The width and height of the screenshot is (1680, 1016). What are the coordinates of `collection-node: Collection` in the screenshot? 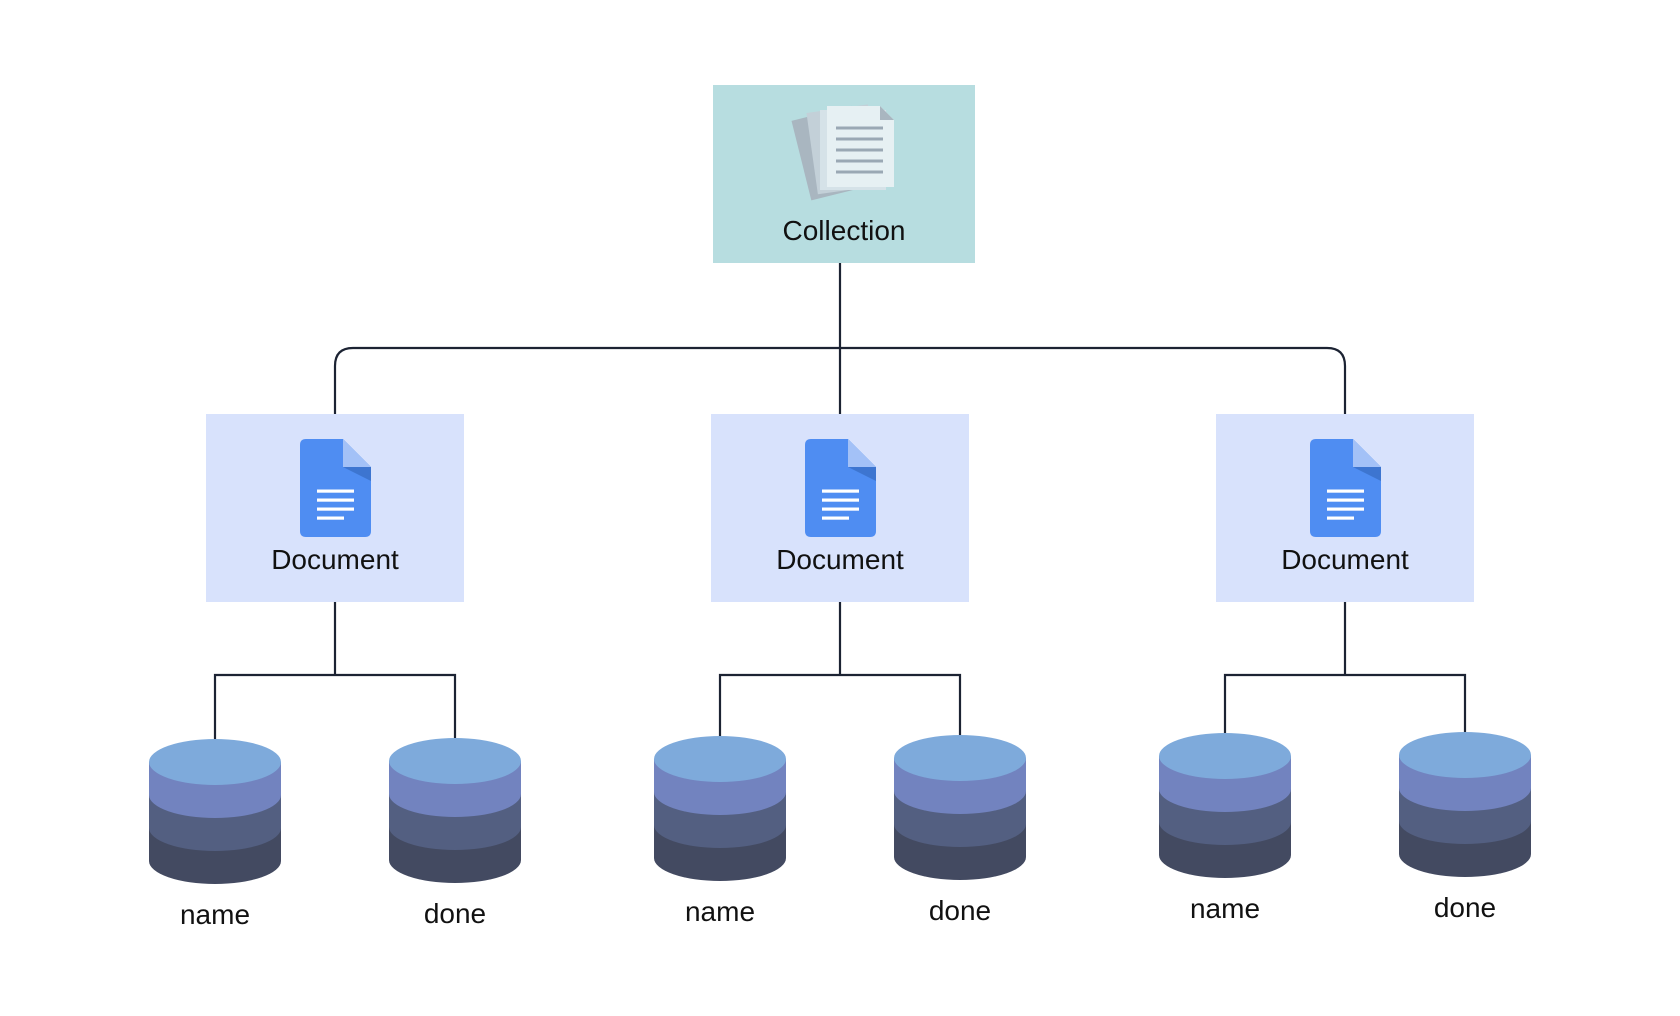 It's located at (844, 174).